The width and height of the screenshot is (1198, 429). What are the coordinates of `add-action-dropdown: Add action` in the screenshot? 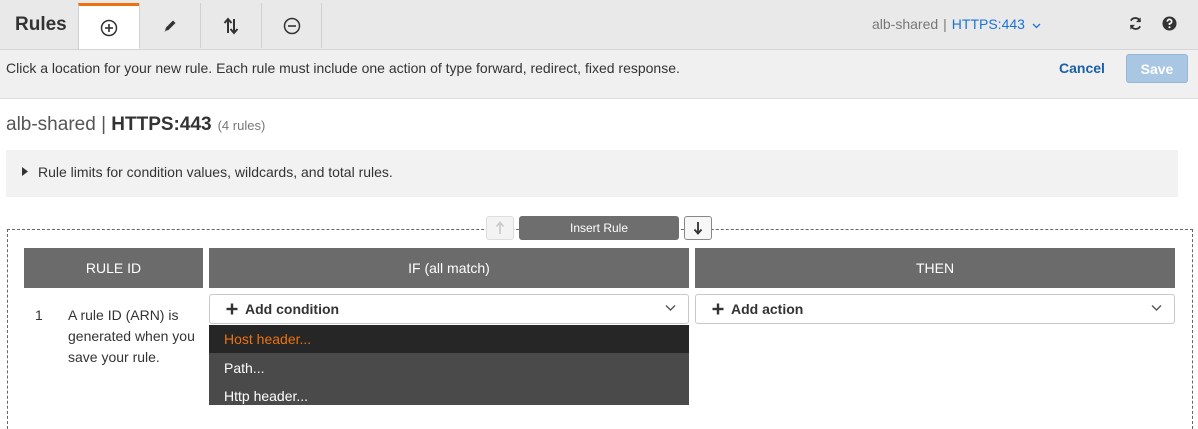 It's located at (935, 309).